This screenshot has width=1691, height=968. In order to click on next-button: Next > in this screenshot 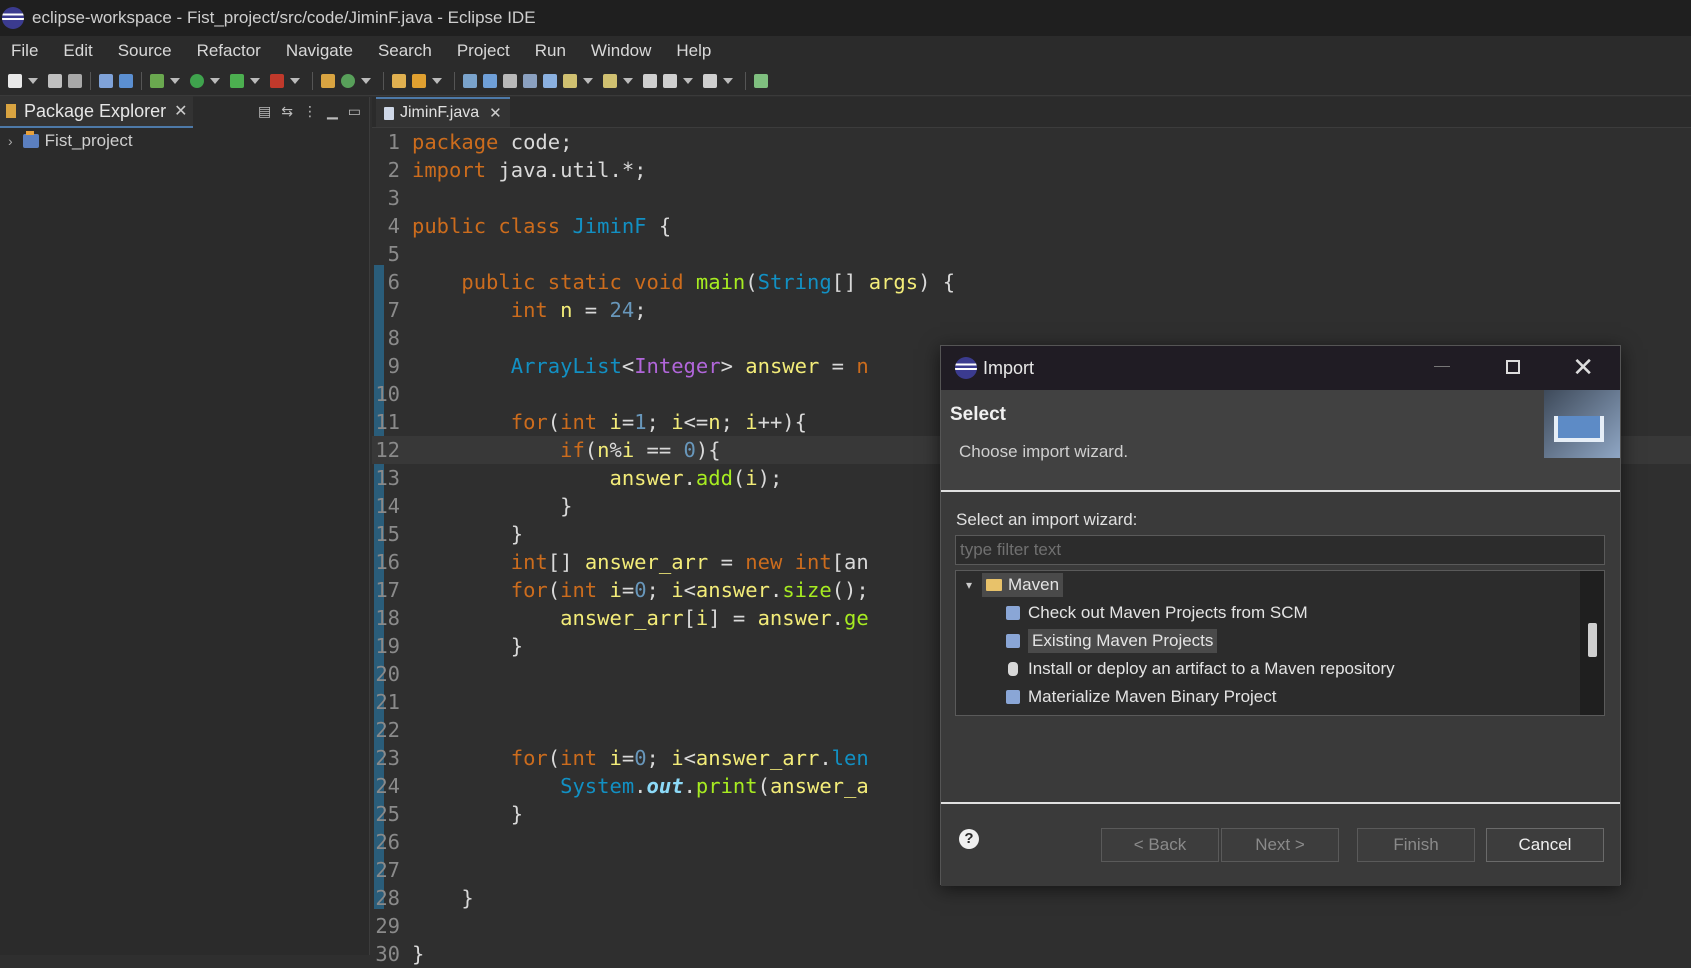, I will do `click(1280, 845)`.